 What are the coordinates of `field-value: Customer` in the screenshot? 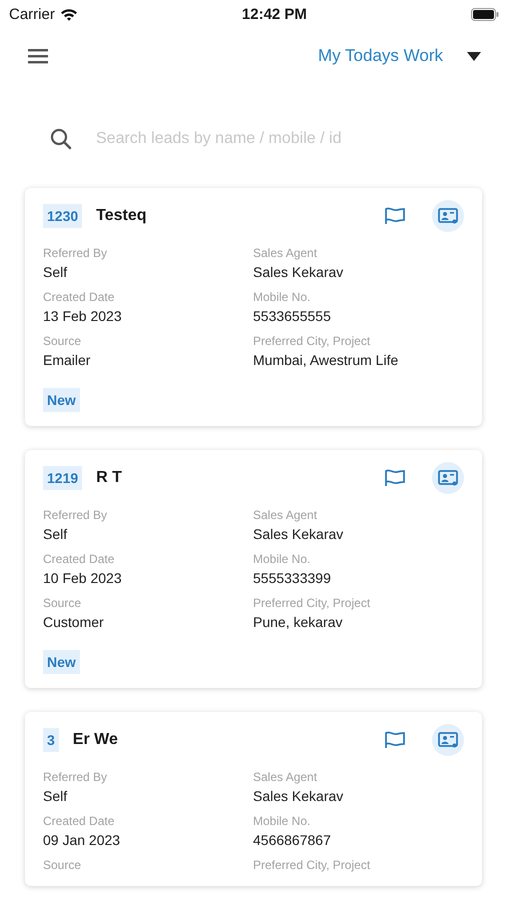 It's located at (74, 622).